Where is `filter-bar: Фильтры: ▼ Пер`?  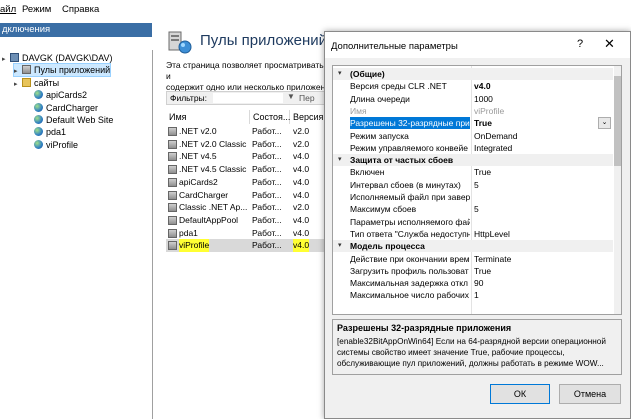
filter-bar: Фильтры: ▼ Пер is located at coordinates (246, 98).